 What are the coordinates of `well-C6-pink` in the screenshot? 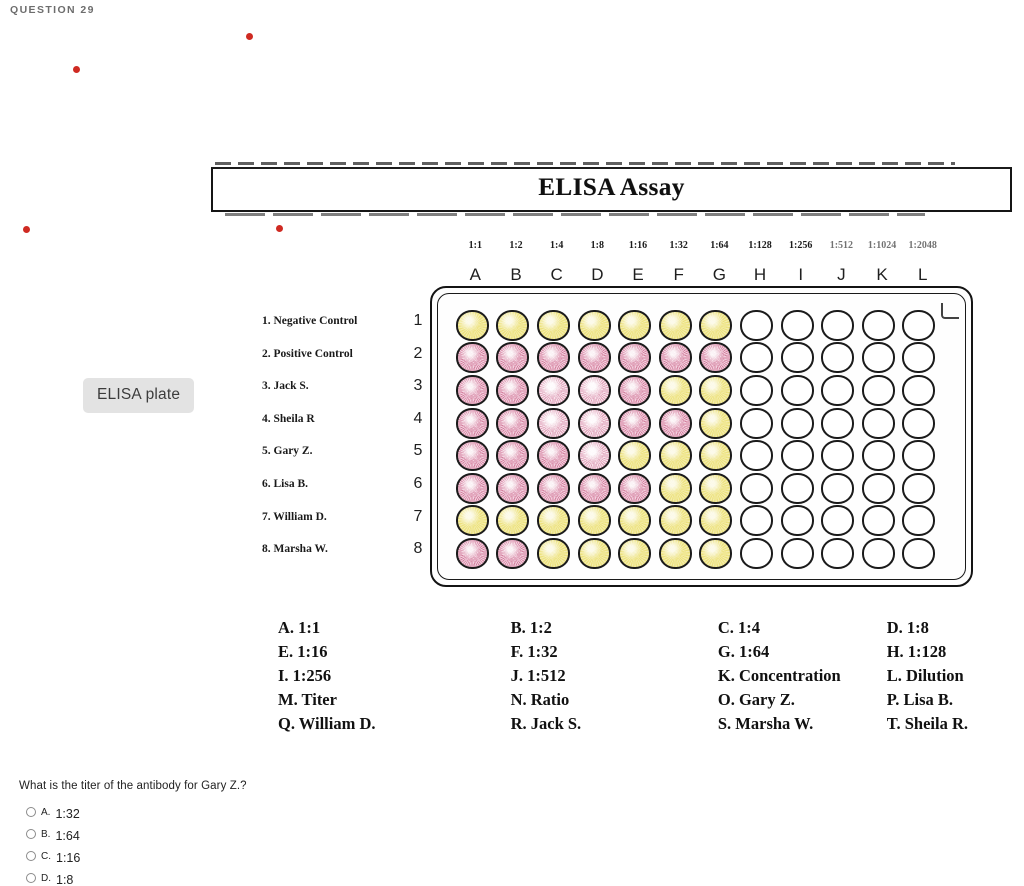 It's located at (553, 488).